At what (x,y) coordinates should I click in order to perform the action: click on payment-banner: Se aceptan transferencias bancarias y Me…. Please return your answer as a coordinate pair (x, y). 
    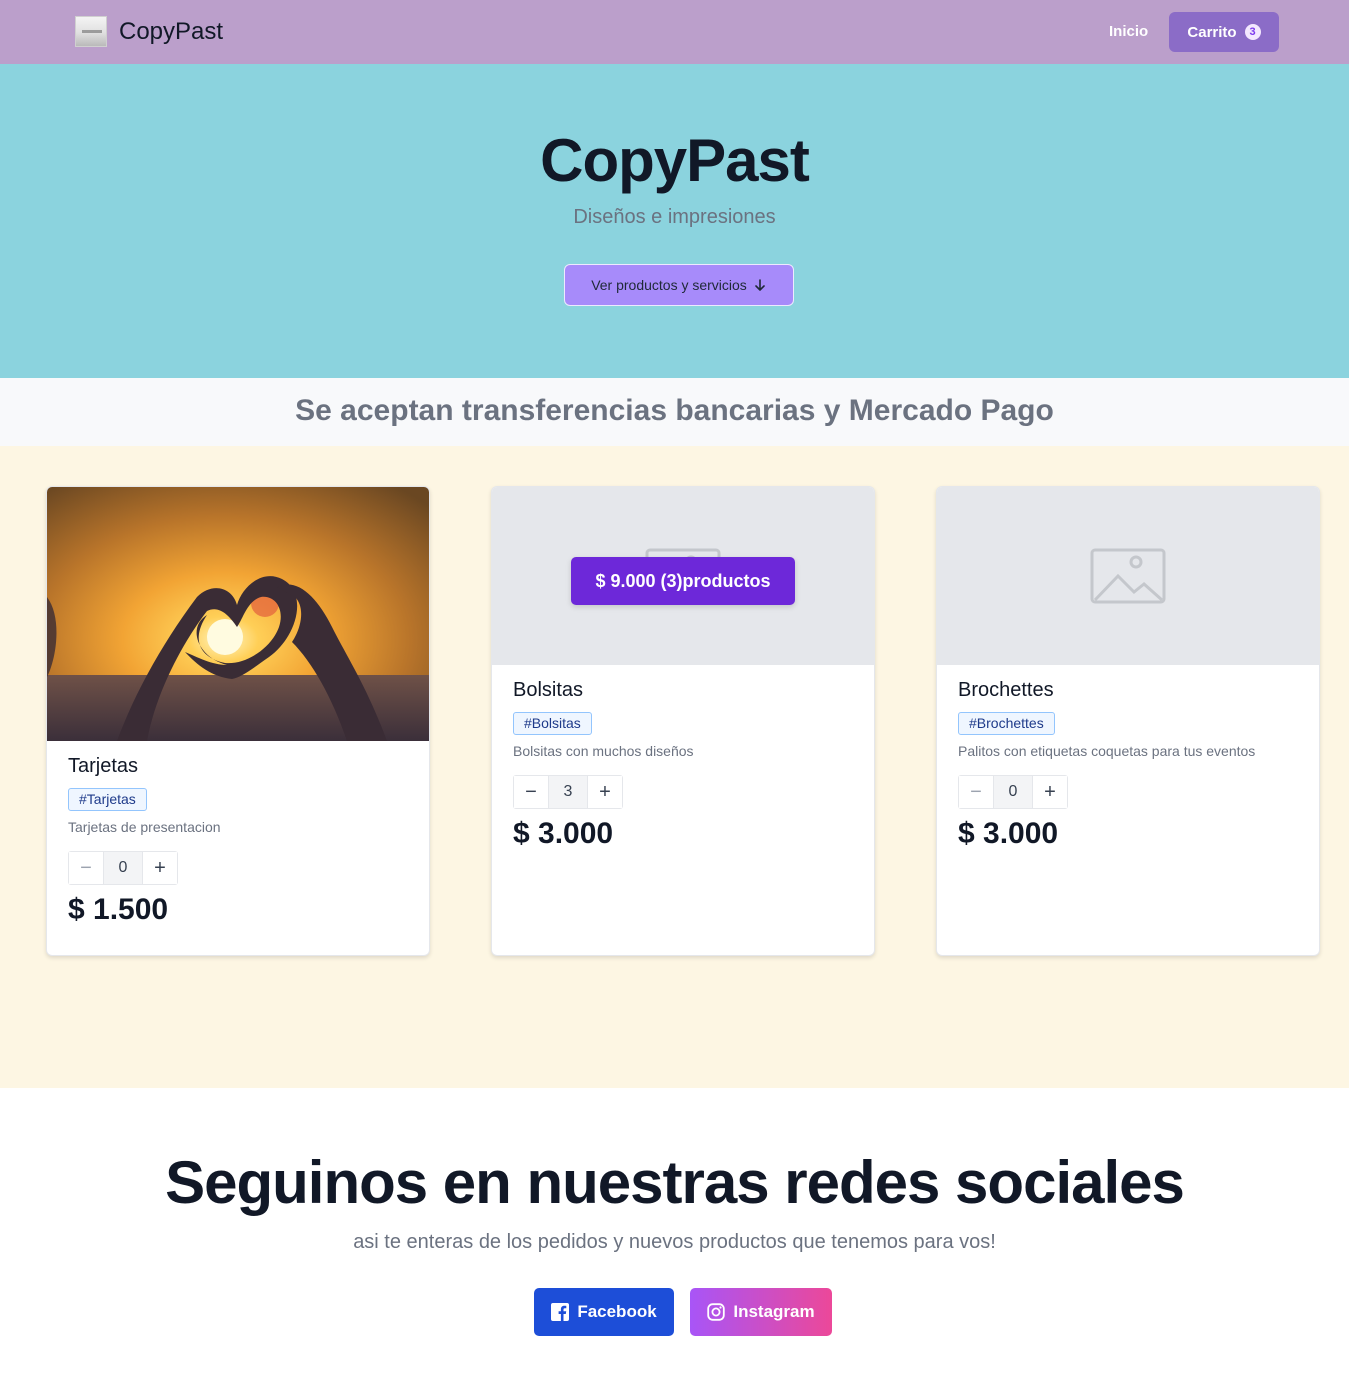
    Looking at the image, I should click on (674, 412).